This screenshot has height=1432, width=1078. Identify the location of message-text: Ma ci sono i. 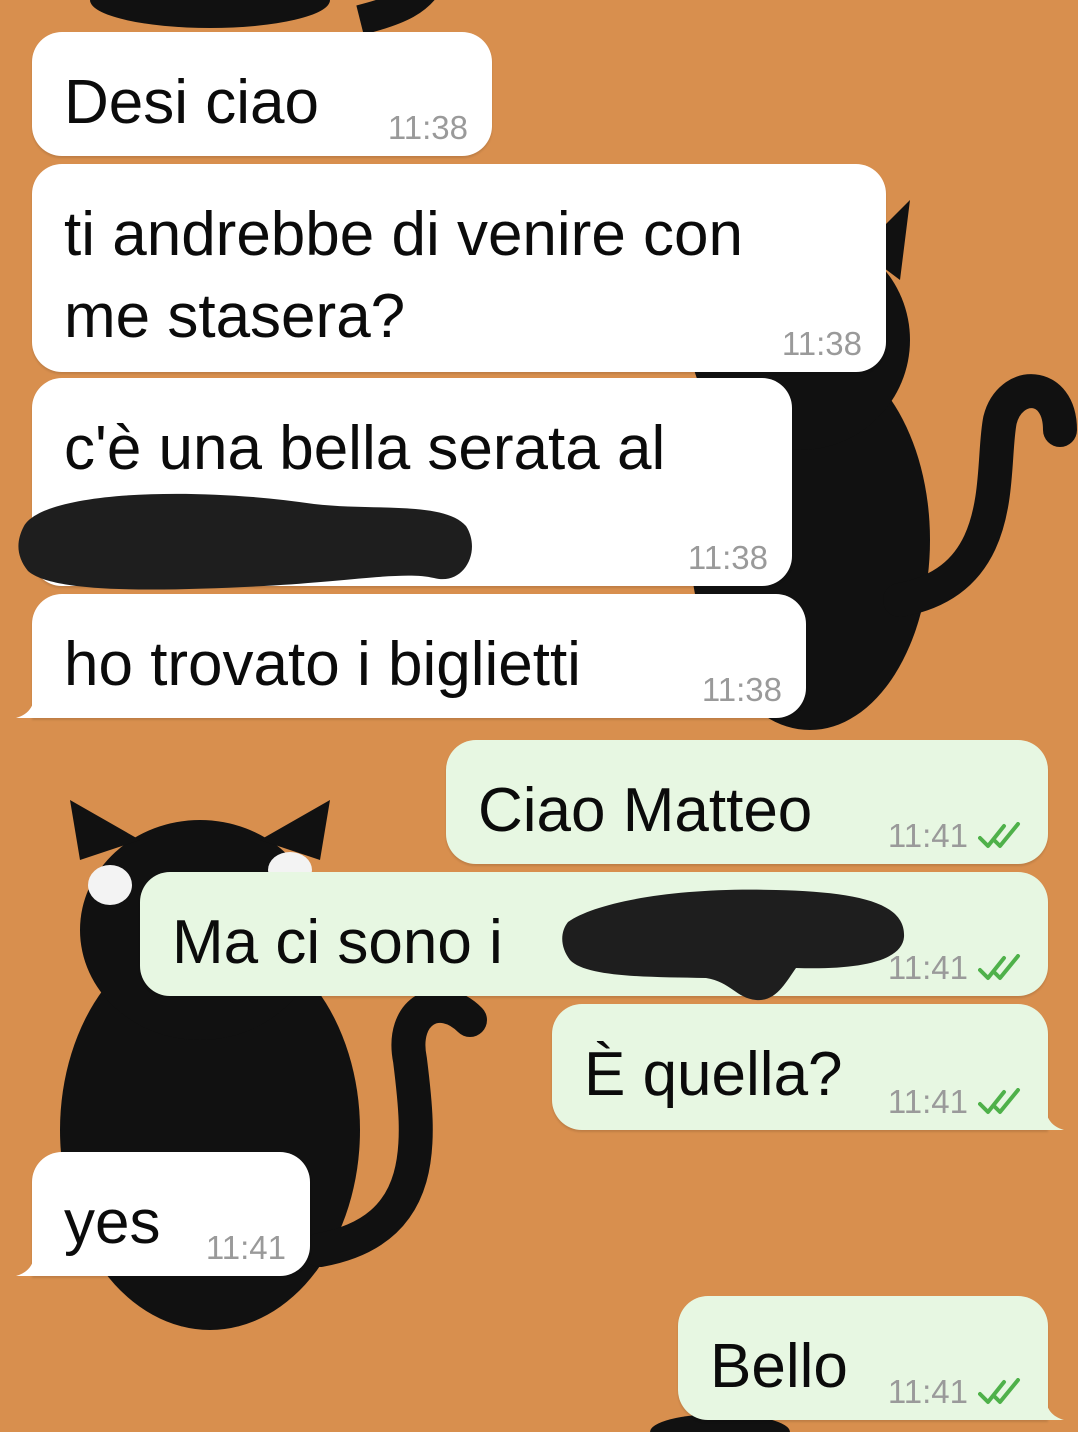
(337, 942).